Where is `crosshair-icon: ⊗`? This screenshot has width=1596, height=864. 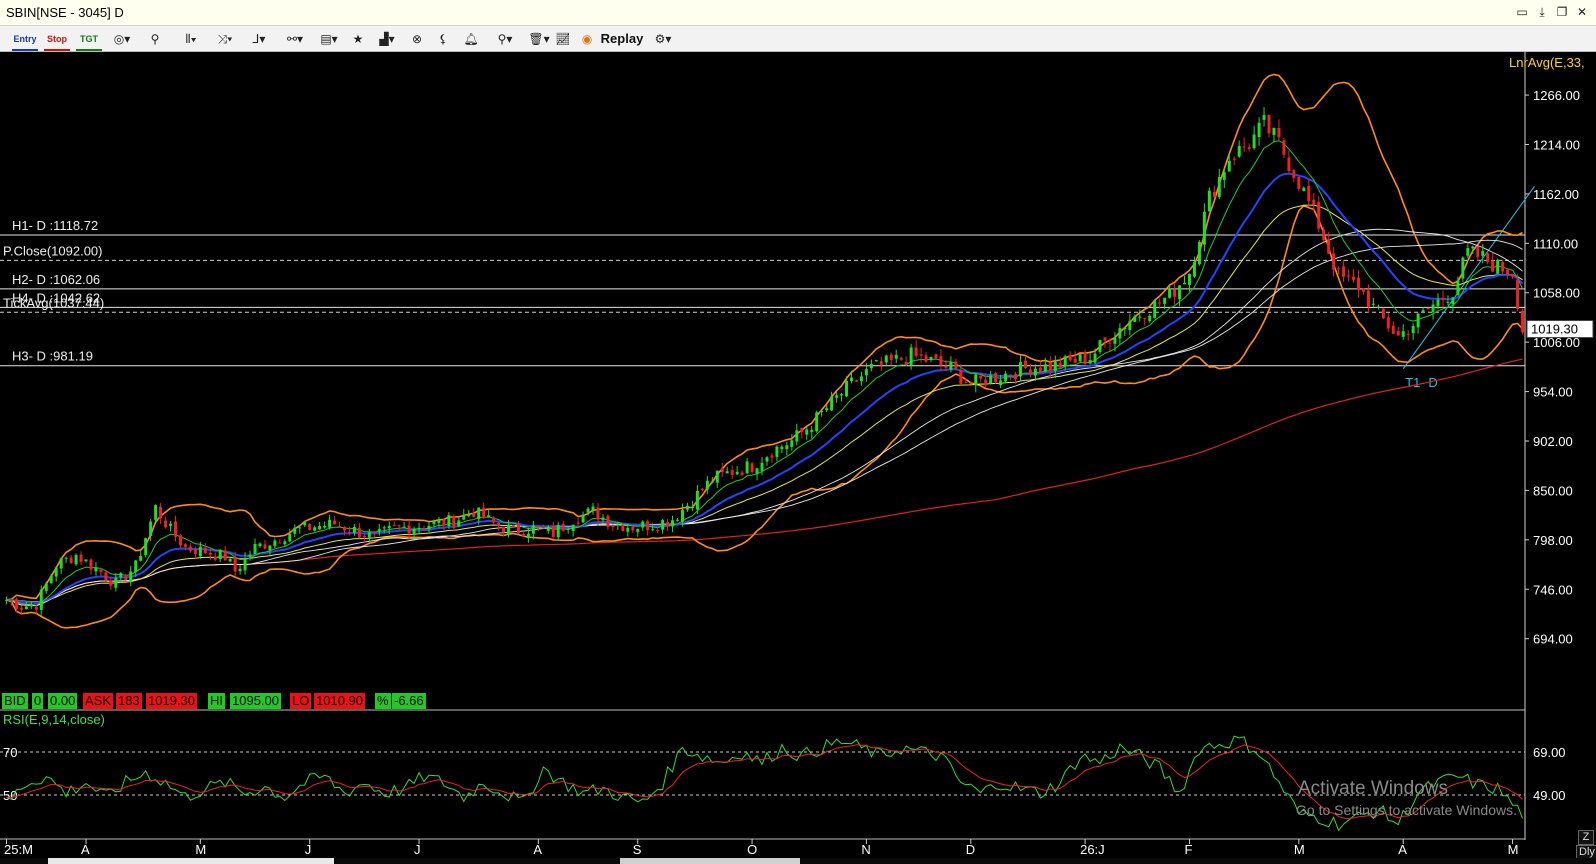
crosshair-icon: ⊗ is located at coordinates (417, 39).